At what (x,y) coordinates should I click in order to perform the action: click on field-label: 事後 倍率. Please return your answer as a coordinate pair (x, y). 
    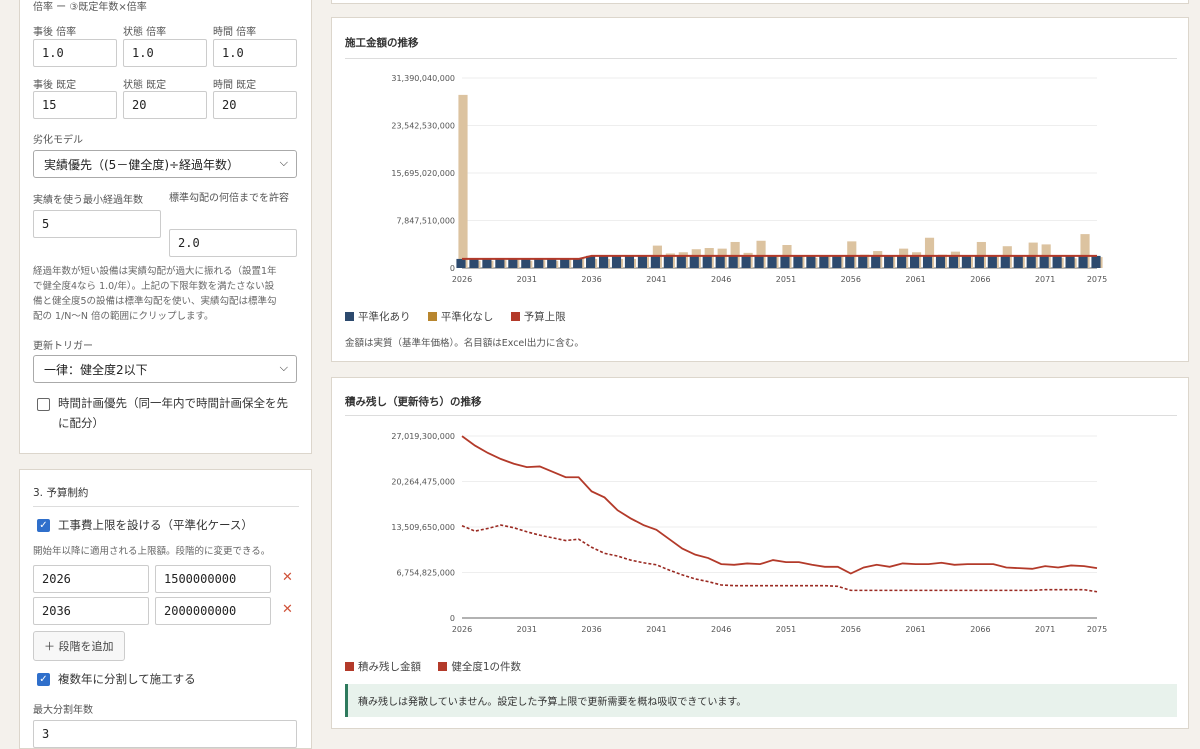
    Looking at the image, I should click on (55, 32).